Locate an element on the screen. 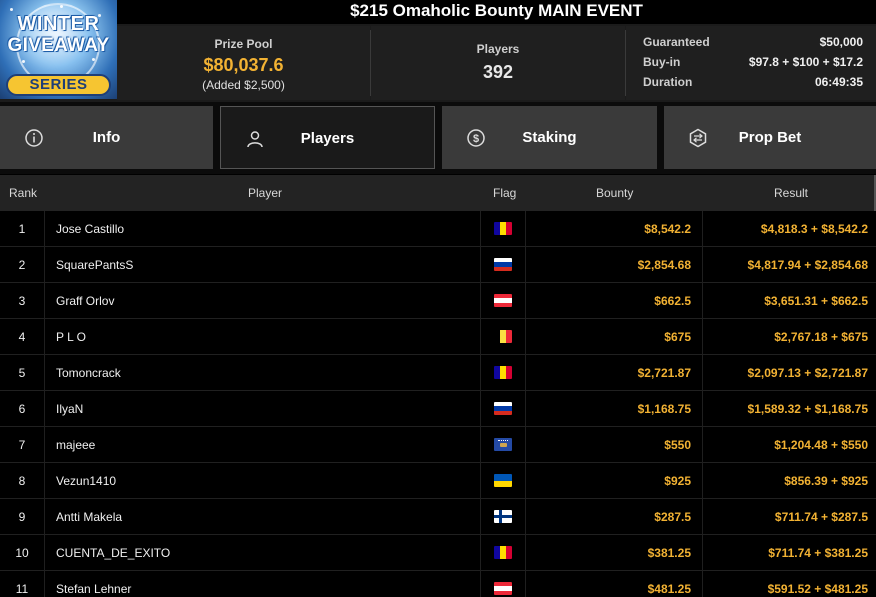  rank-cell: 11 is located at coordinates (22, 589).